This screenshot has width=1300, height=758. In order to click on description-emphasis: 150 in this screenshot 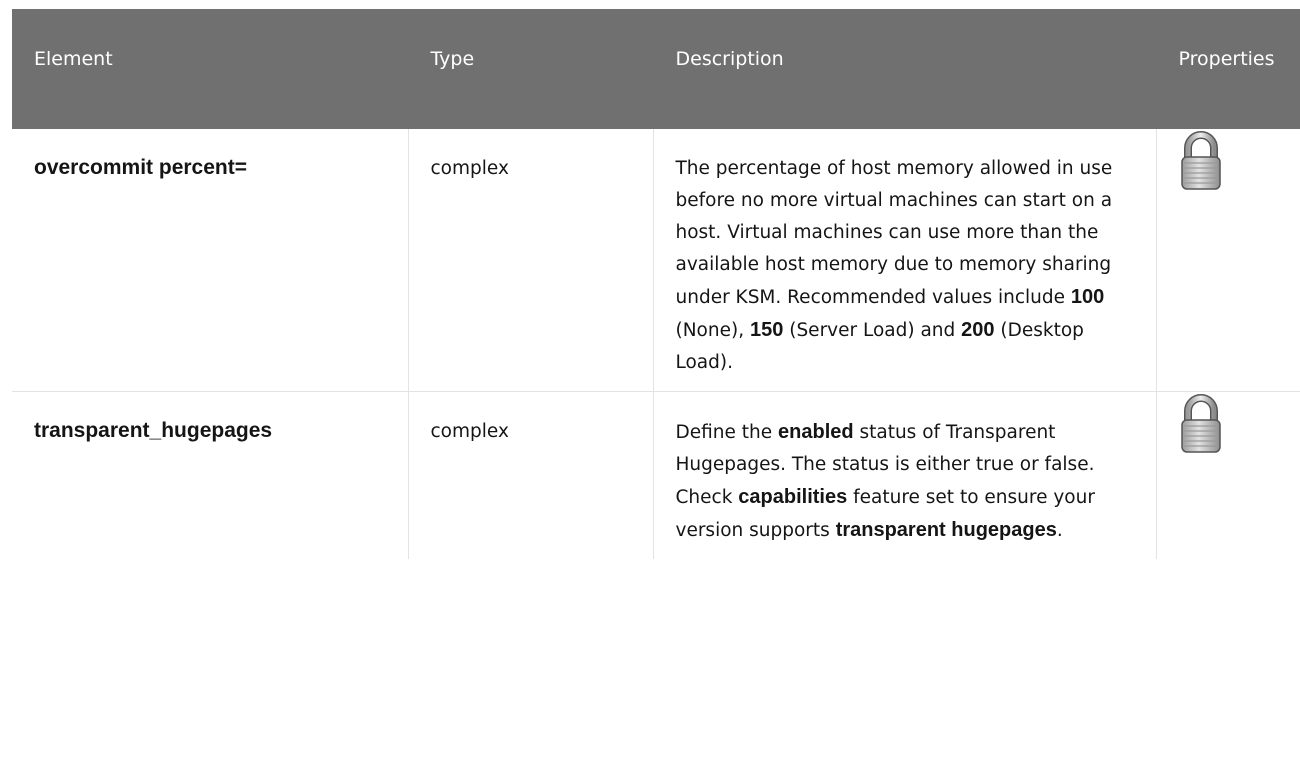, I will do `click(766, 330)`.